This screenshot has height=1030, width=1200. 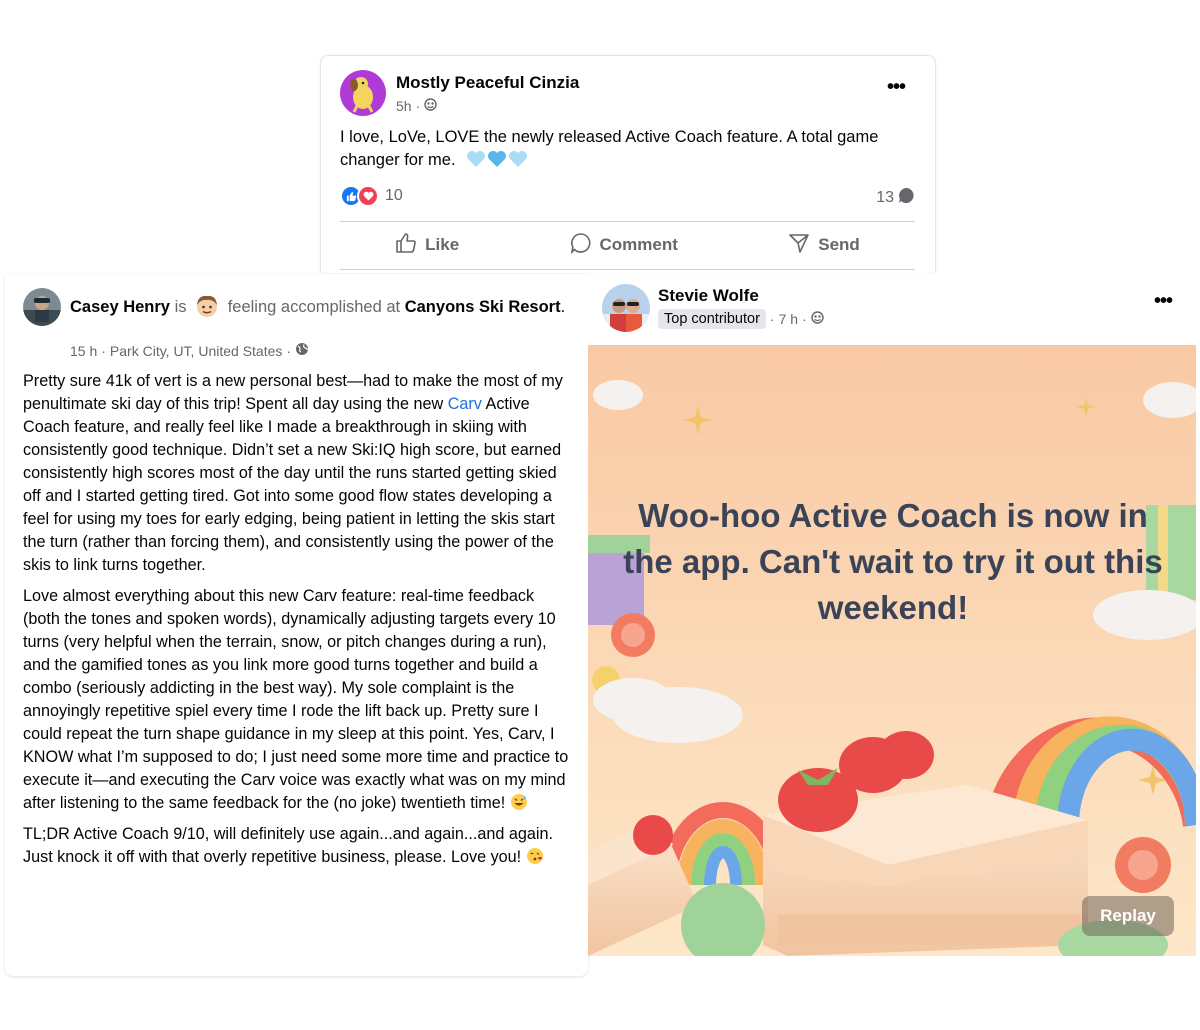 I want to click on send-button: Send, so click(x=824, y=245).